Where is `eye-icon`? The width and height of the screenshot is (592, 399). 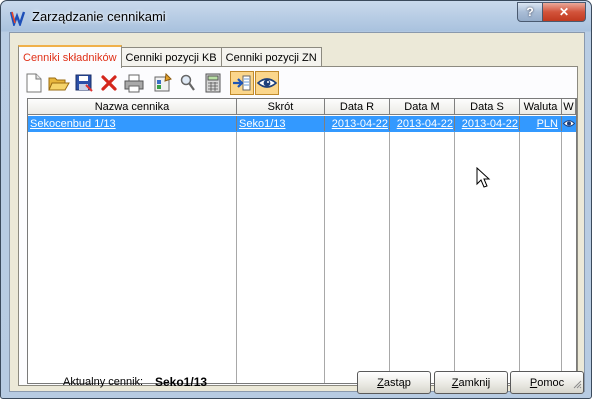 eye-icon is located at coordinates (569, 123).